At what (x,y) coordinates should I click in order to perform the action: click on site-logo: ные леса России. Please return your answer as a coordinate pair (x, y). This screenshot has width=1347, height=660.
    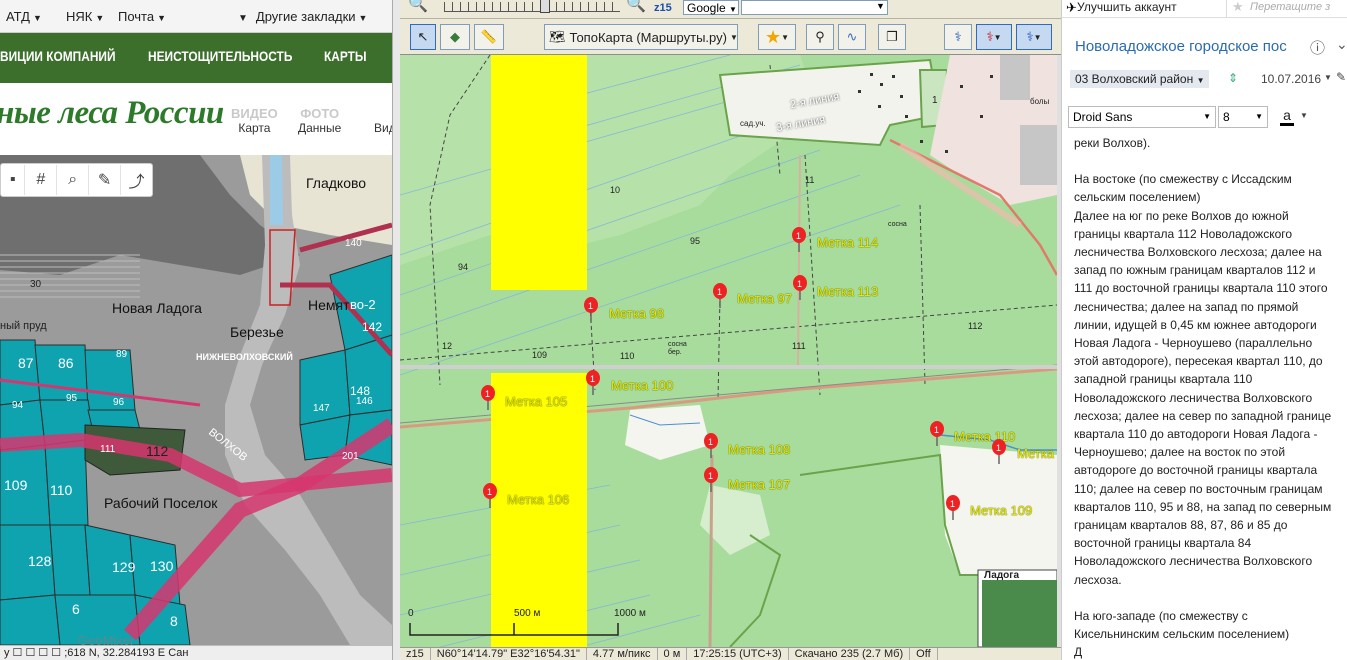
    Looking at the image, I should click on (112, 113).